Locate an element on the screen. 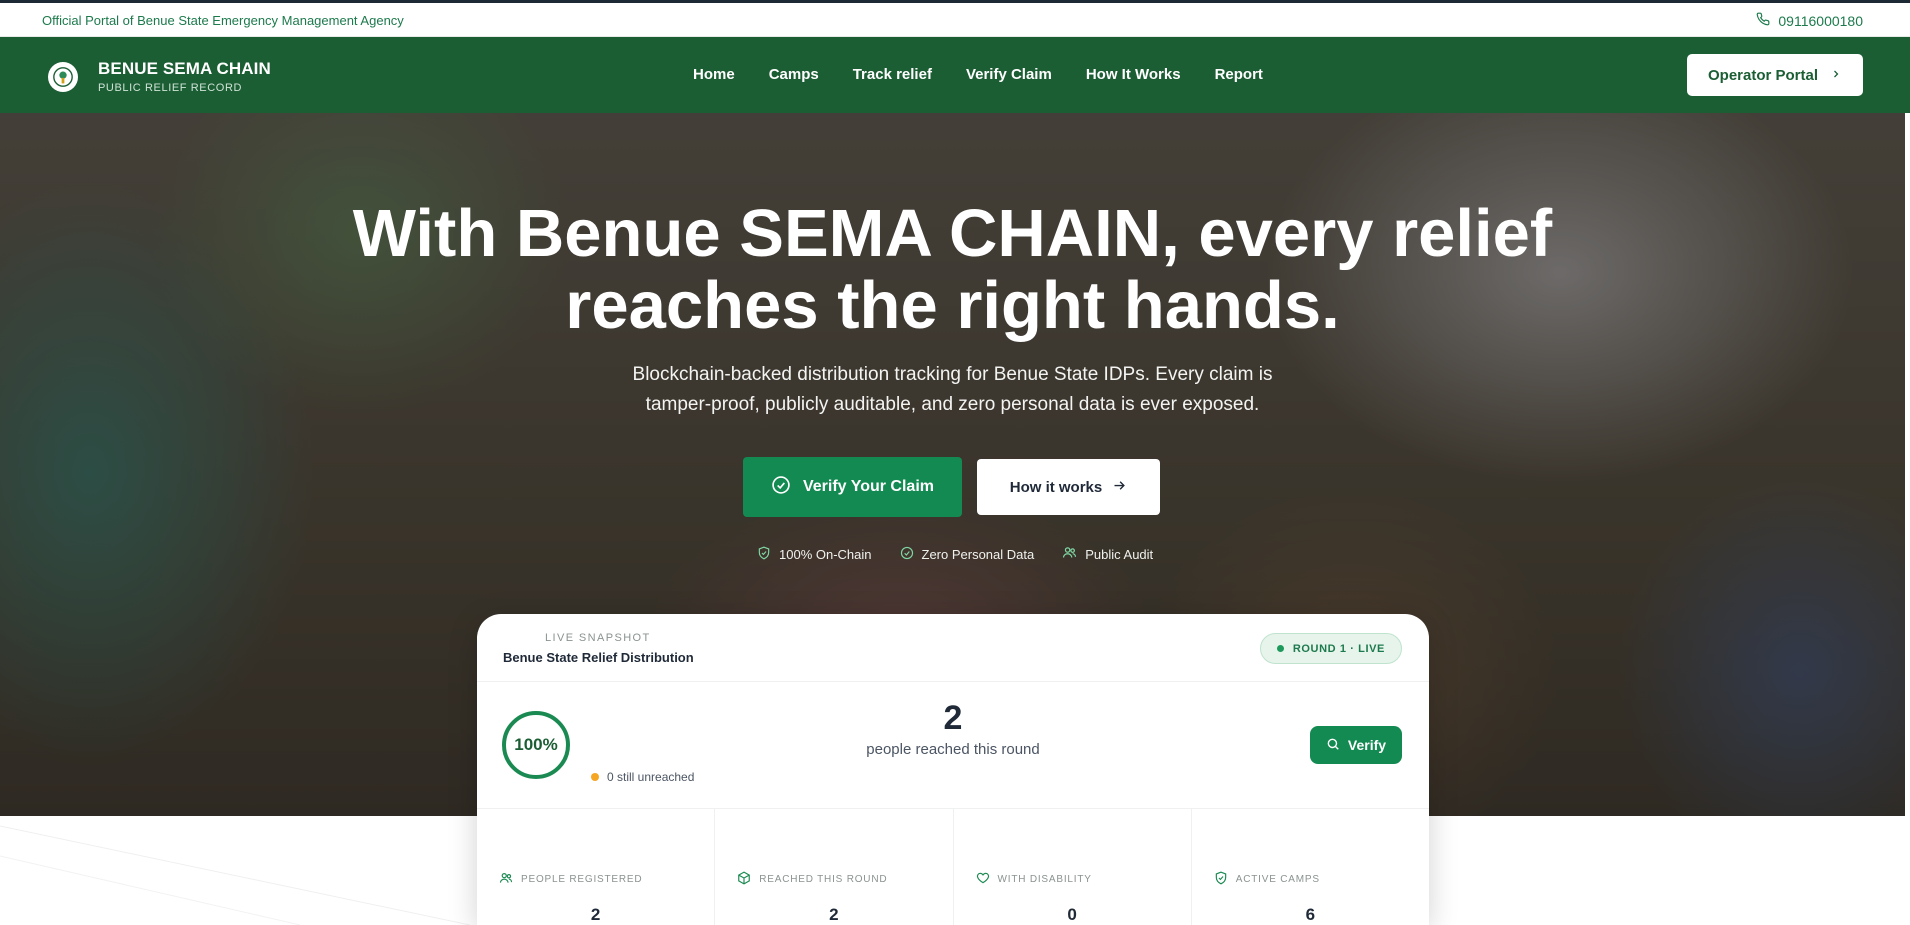 This screenshot has height=925, width=1910. snapshot-label: LIVE SNAPSHOT is located at coordinates (598, 638).